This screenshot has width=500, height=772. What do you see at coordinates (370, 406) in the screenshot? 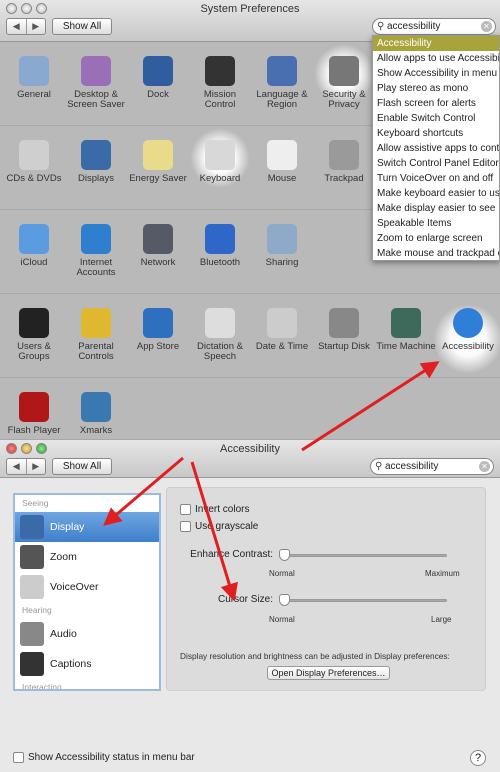
I see `arrow-to-accessibility` at bounding box center [370, 406].